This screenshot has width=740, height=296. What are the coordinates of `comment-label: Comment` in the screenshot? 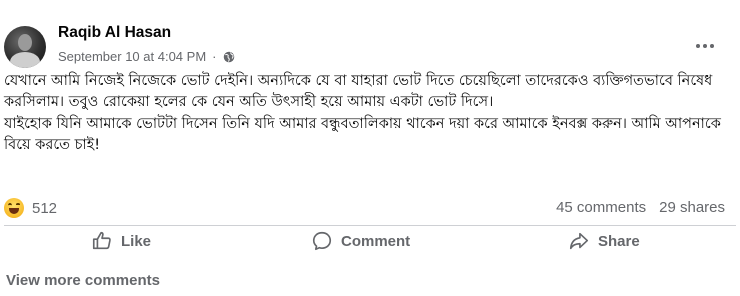 It's located at (376, 241).